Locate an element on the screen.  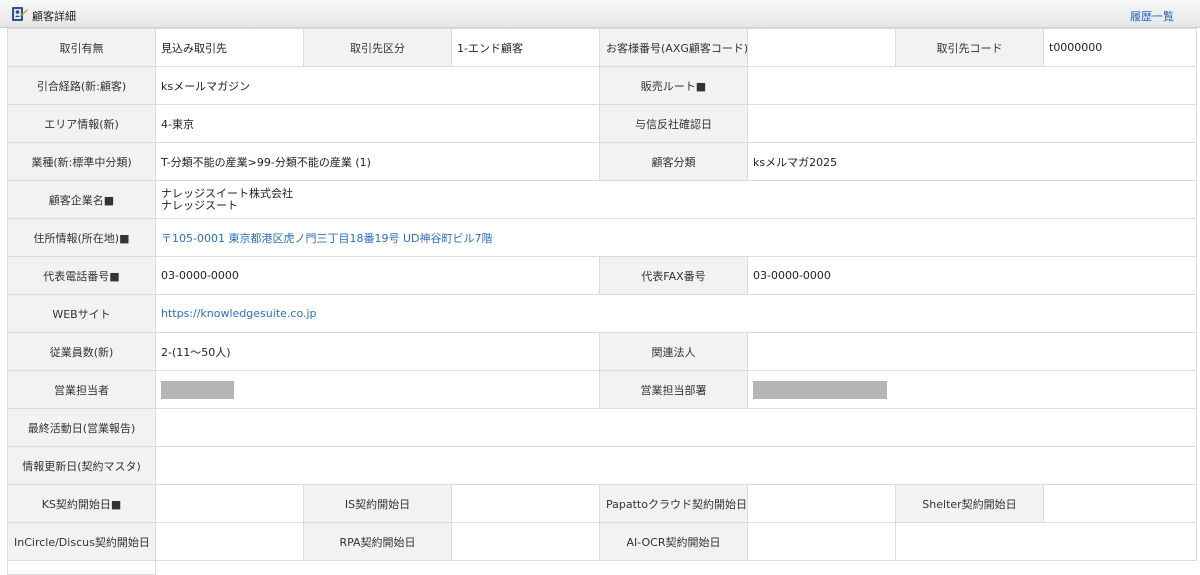
shelter-contract-value is located at coordinates (1120, 503).